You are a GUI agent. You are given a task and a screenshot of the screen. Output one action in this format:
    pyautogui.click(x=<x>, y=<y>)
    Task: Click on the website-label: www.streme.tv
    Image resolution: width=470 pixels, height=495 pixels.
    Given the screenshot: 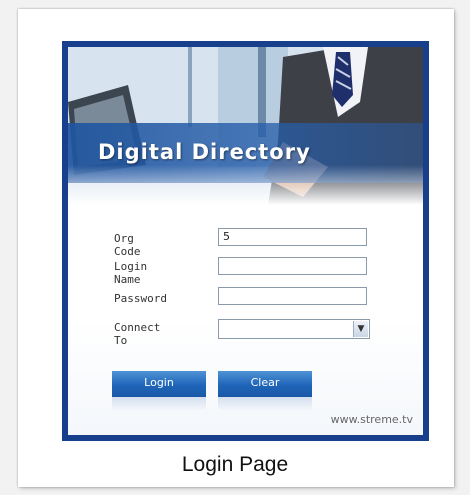 What is the action you would take?
    pyautogui.click(x=371, y=419)
    